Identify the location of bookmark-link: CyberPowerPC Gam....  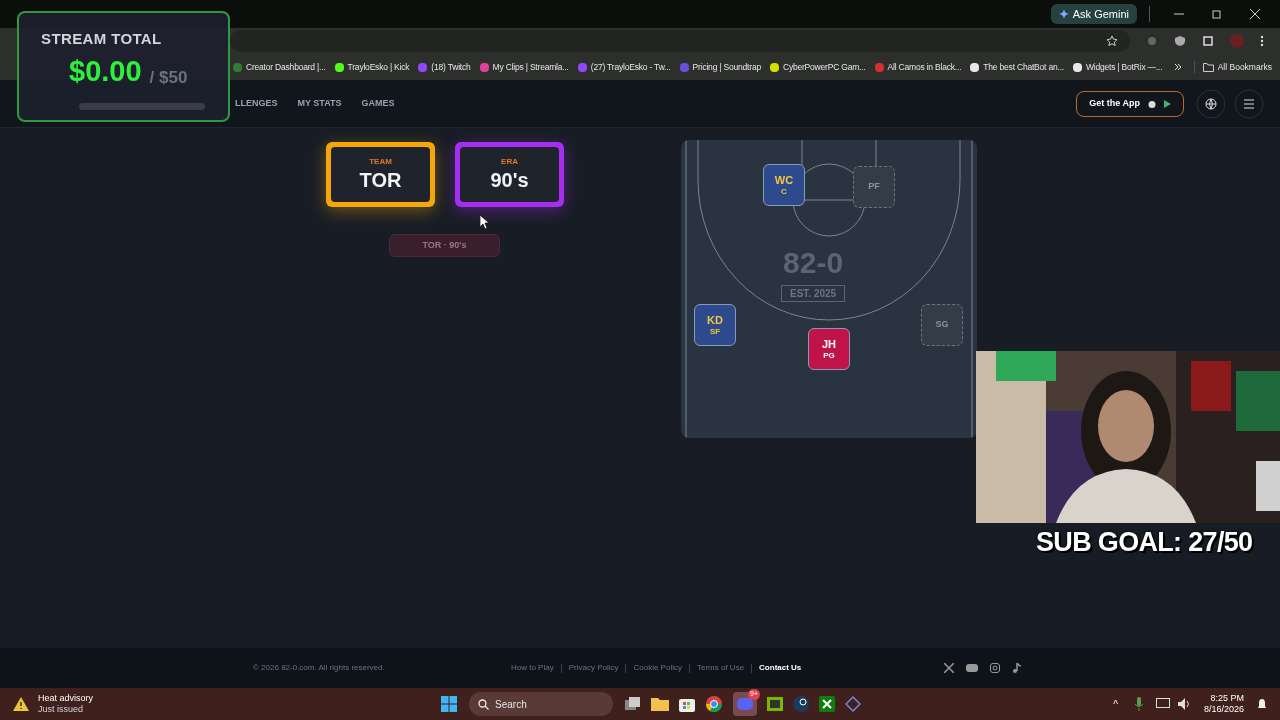
(817, 67).